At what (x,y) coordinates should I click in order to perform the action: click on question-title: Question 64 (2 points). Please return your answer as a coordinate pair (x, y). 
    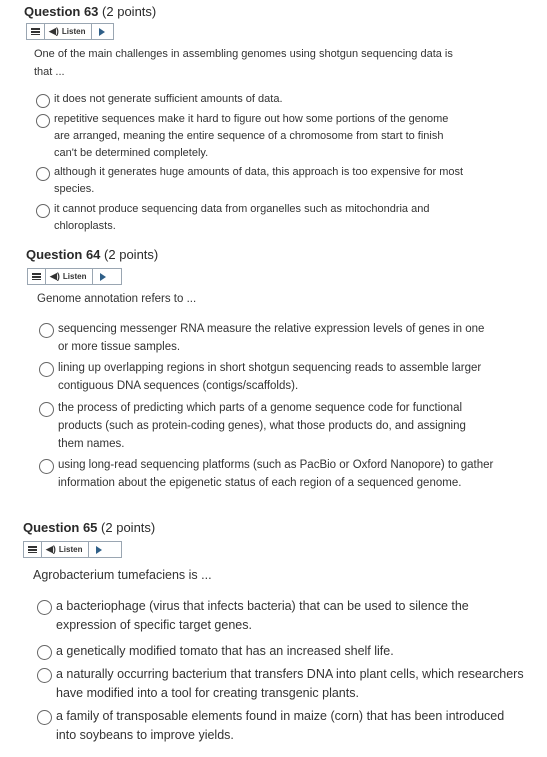
    Looking at the image, I should click on (92, 254).